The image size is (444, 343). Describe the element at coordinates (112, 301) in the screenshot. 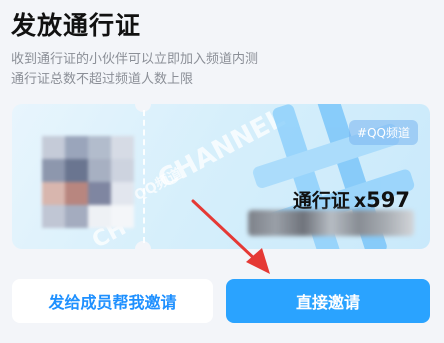

I see `invite-via-members-button: 发给成员帮我邀请` at that location.